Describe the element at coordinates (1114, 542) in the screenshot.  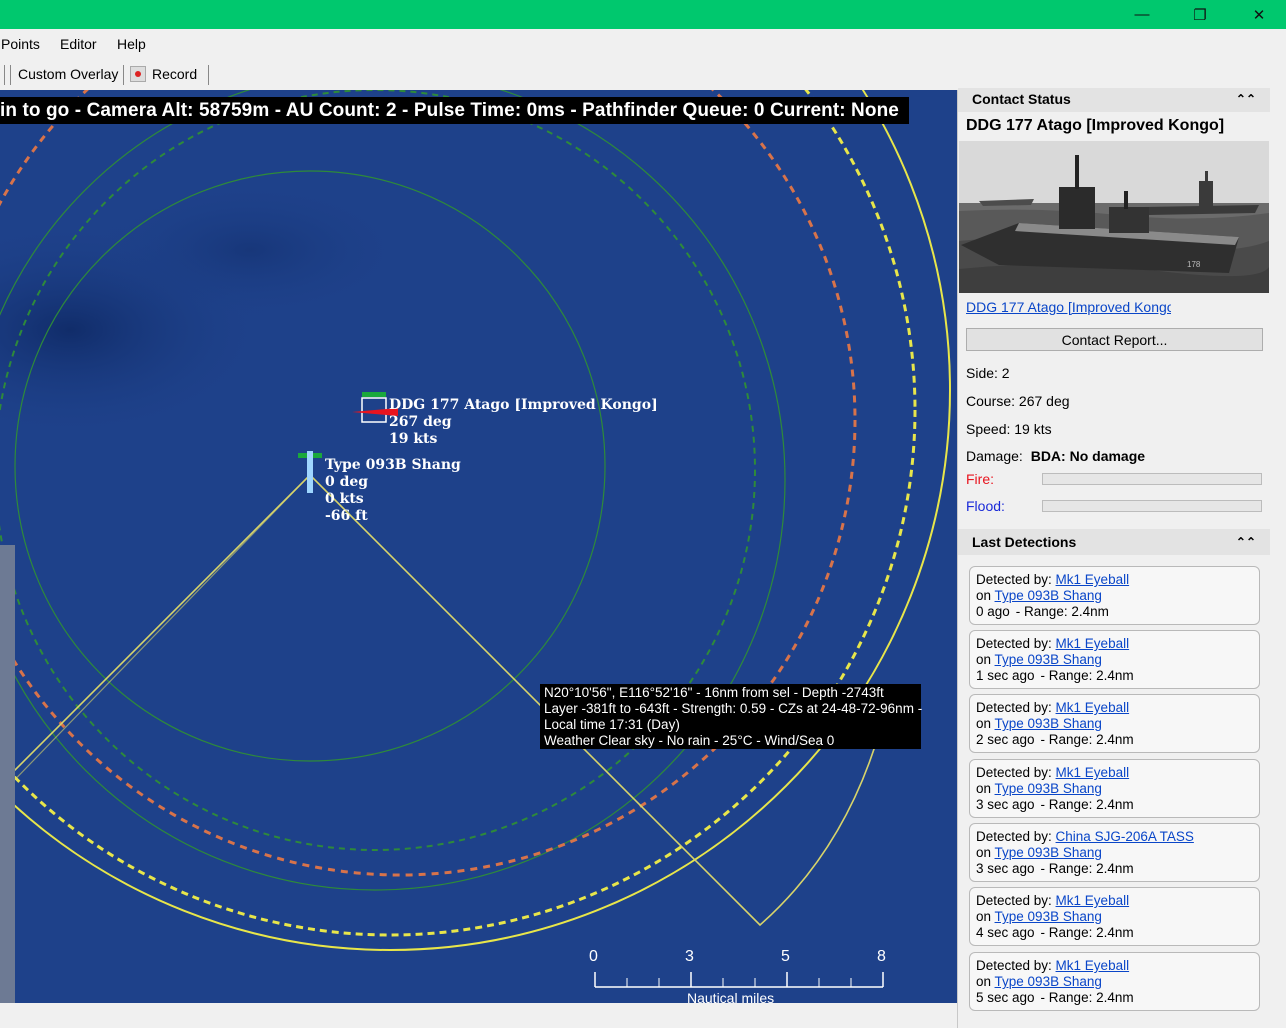
I see `last-detections-header: Last Detections ⌃⌃` at that location.